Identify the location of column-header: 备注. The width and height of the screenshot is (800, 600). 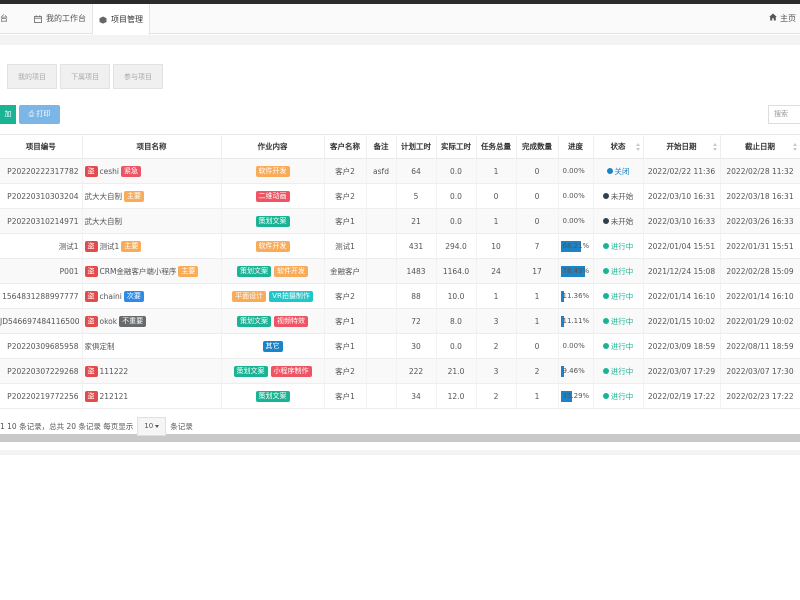
(381, 146).